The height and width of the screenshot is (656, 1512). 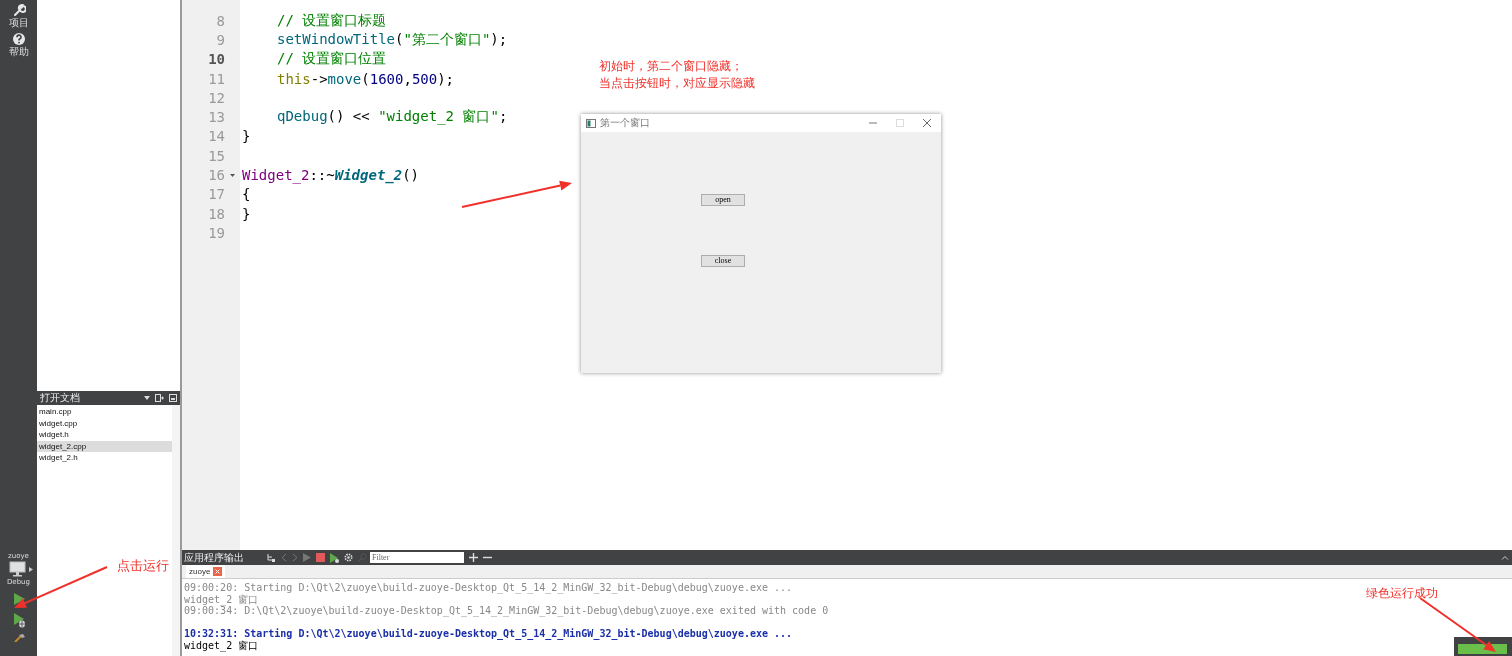 What do you see at coordinates (677, 83) in the screenshot?
I see `annotation-text: 当点击按钮时，对应显示隐藏` at bounding box center [677, 83].